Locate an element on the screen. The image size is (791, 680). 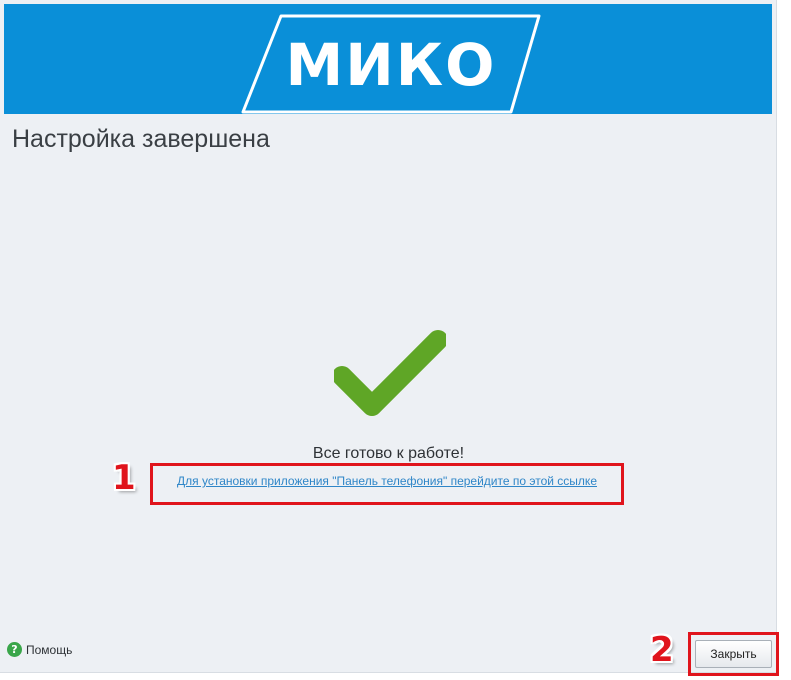
annotation-marker-1: 1 is located at coordinates (124, 478).